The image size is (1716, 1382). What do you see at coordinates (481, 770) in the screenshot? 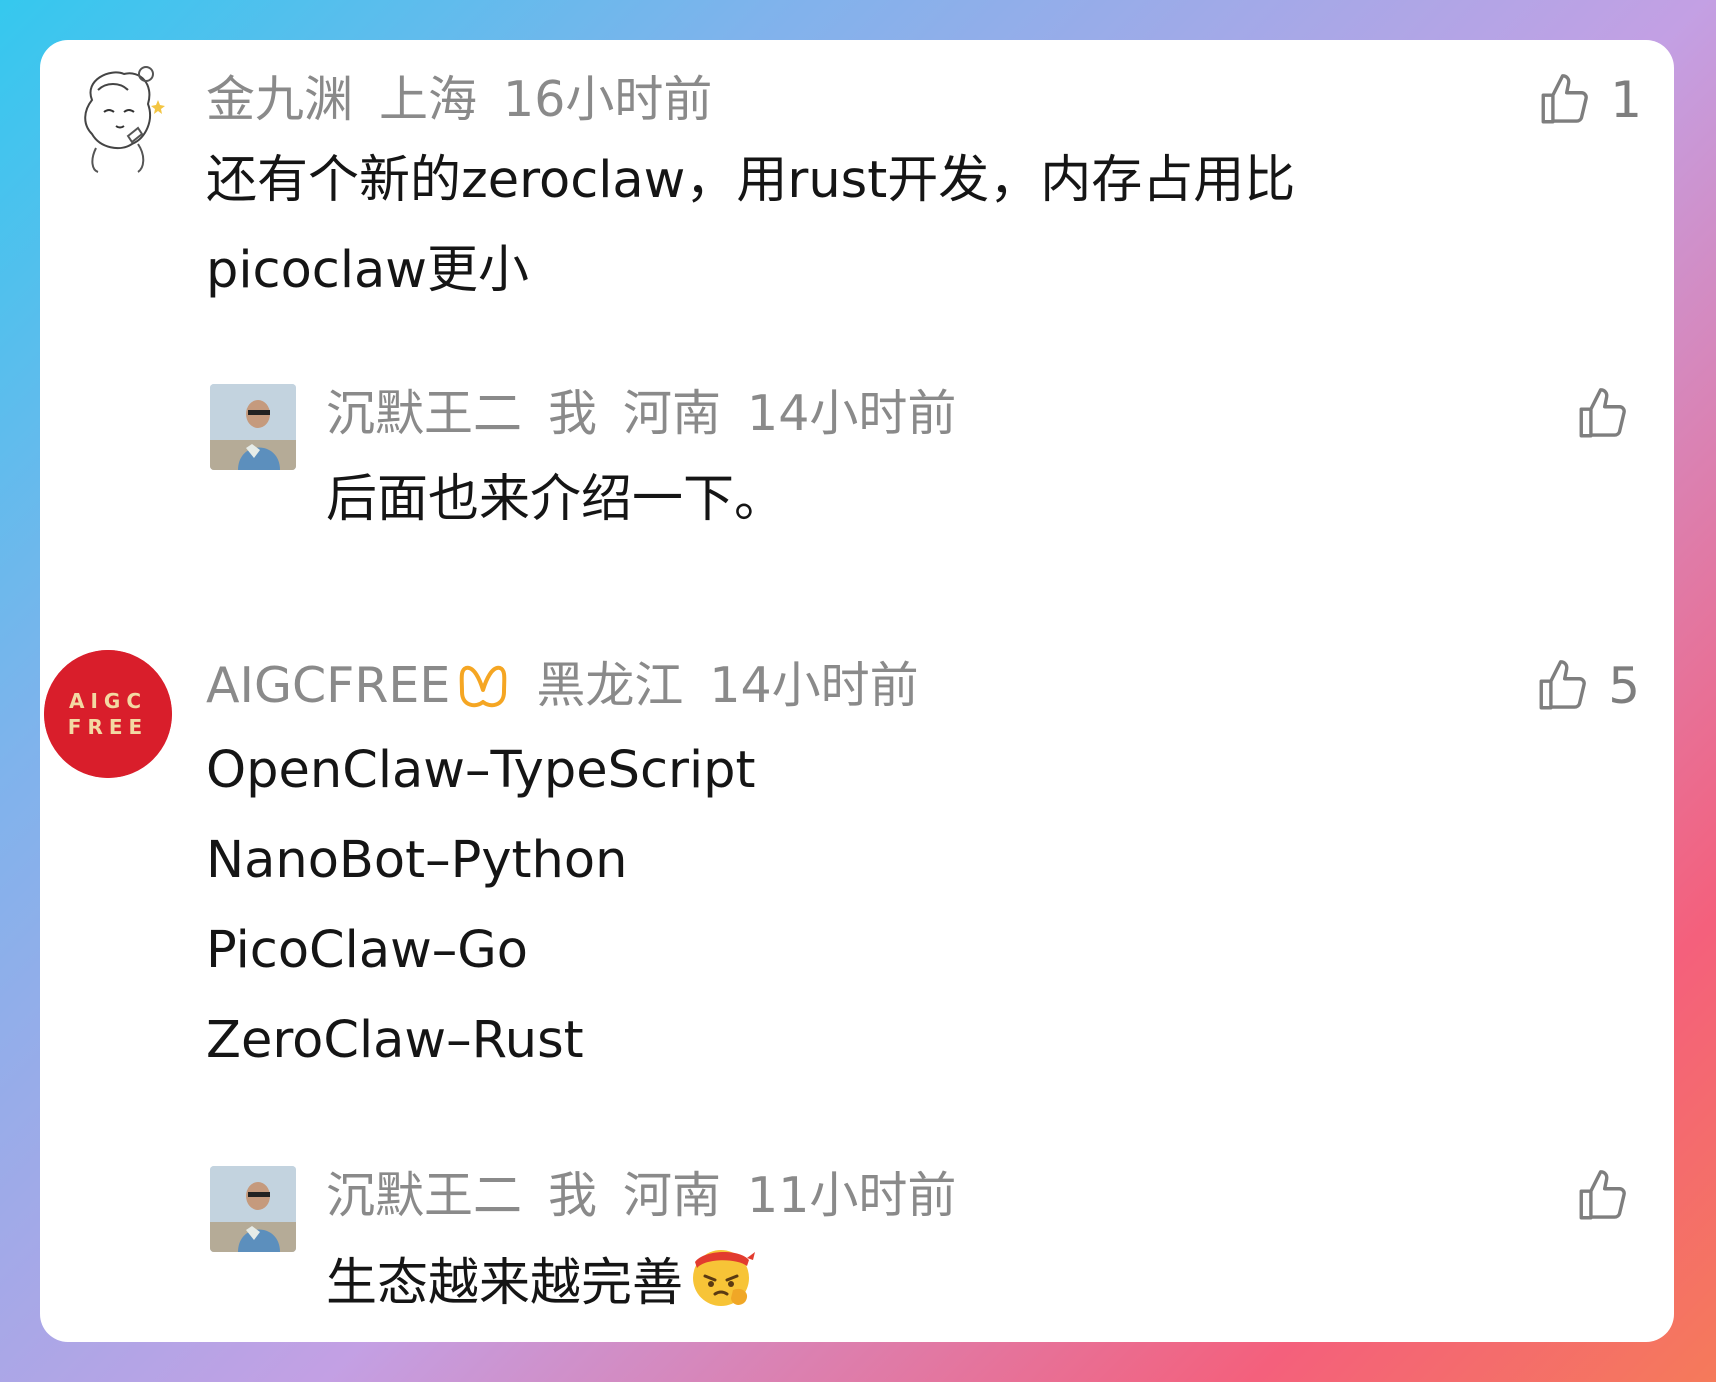
I see `comment-text-line: OpenClaw–TypeScript` at bounding box center [481, 770].